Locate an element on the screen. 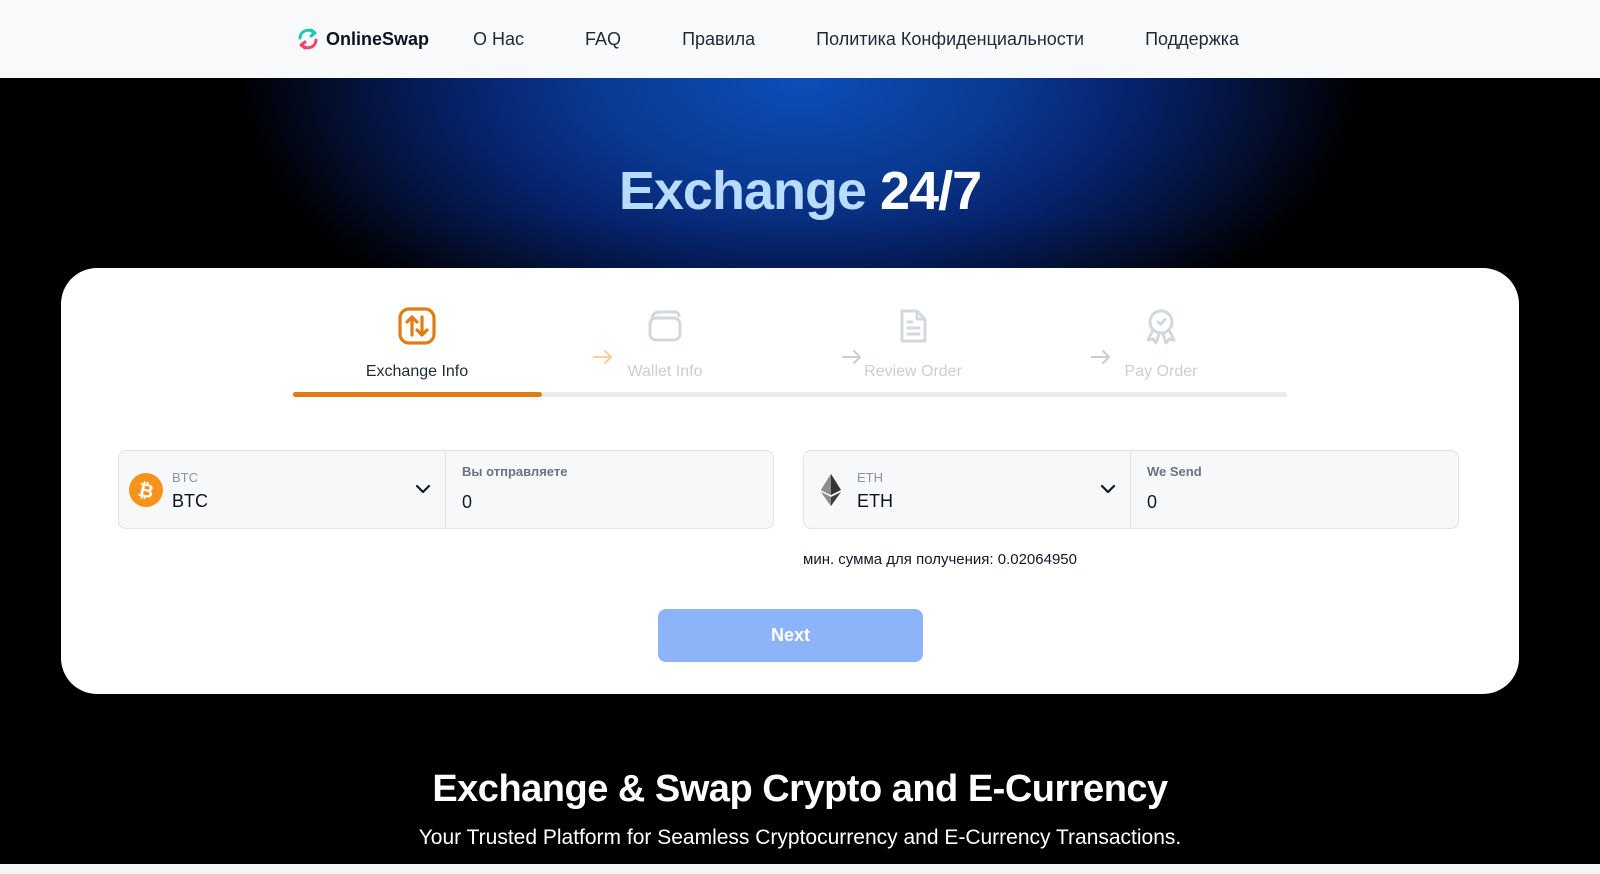  nav-rules: Правила is located at coordinates (718, 39).